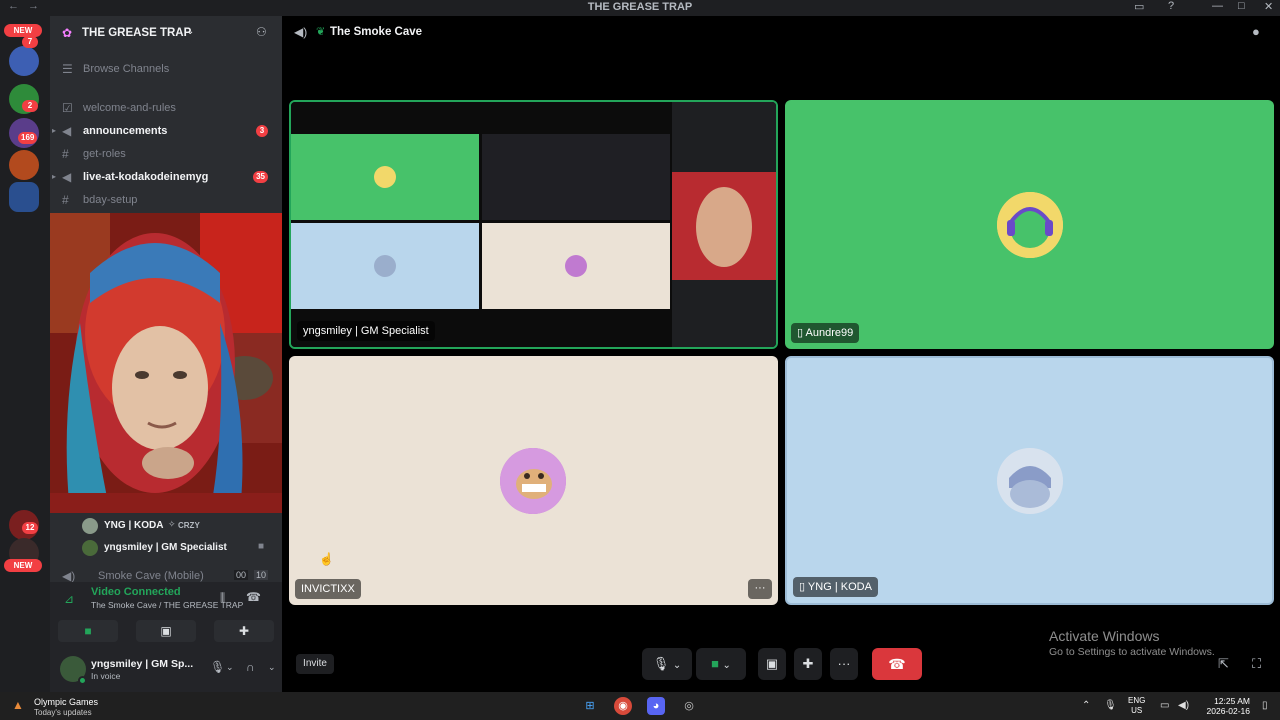 This screenshot has width=1280, height=720. What do you see at coordinates (261, 575) in the screenshot?
I see `user-limit: 10` at bounding box center [261, 575].